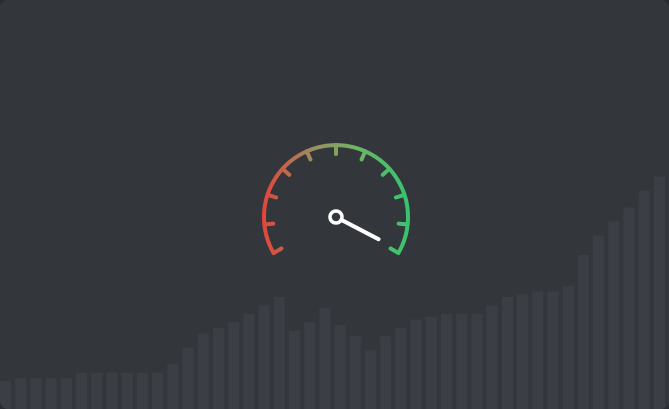 The height and width of the screenshot is (409, 669). I want to click on gauge-arc-stroke, so click(336, 199).